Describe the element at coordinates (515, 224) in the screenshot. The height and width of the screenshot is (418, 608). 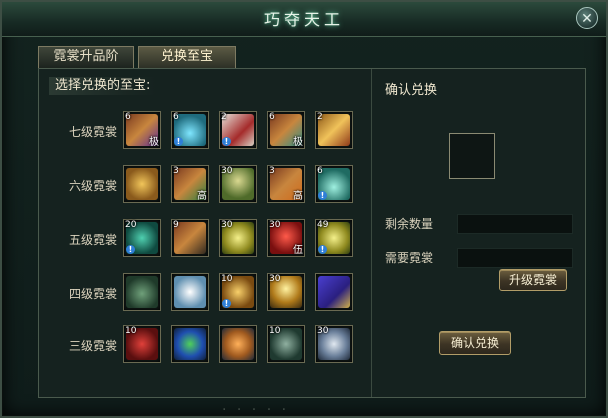
I see `remaining-quantity-value` at that location.